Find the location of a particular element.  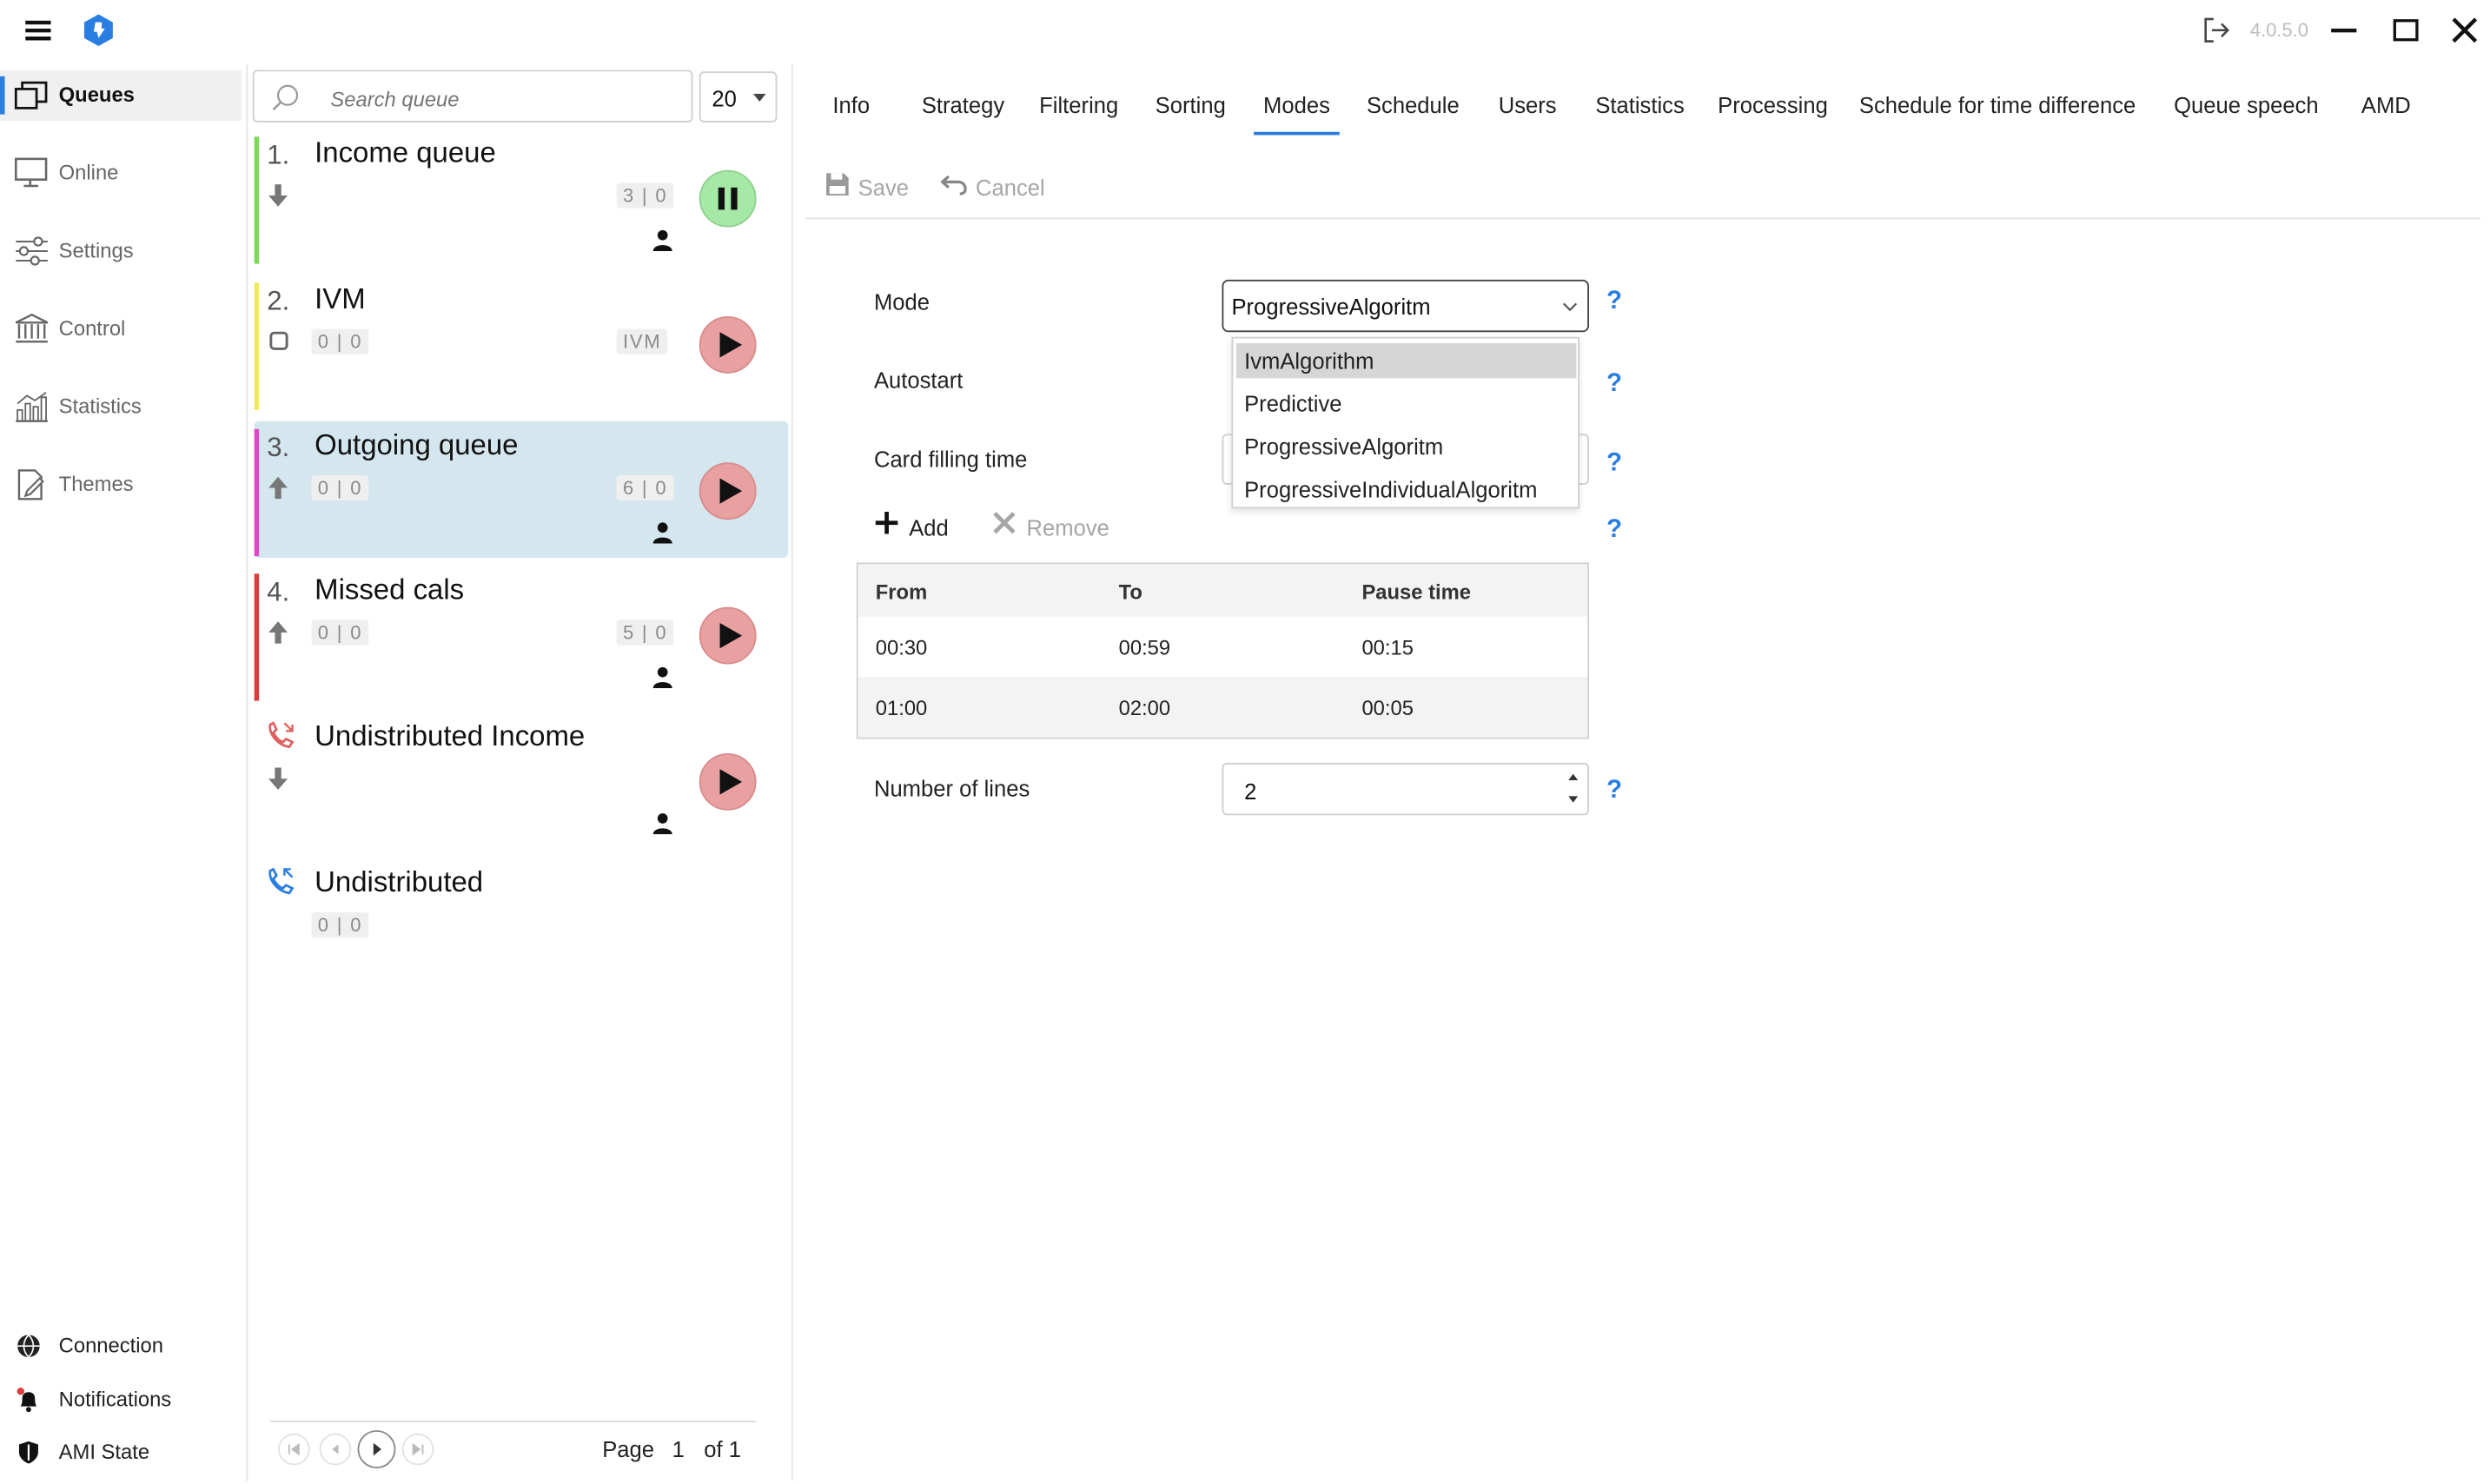

nav-item-online: Online is located at coordinates (121, 173).